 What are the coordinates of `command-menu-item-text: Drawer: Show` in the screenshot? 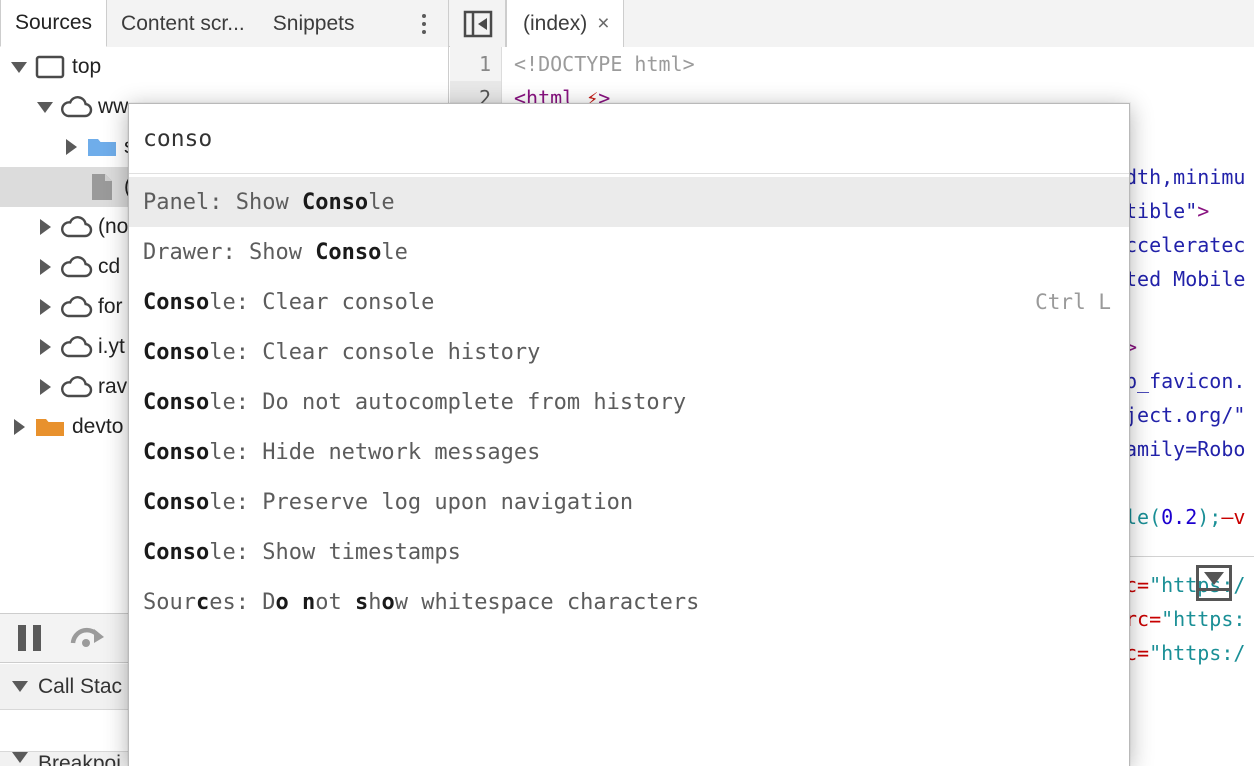 It's located at (229, 252).